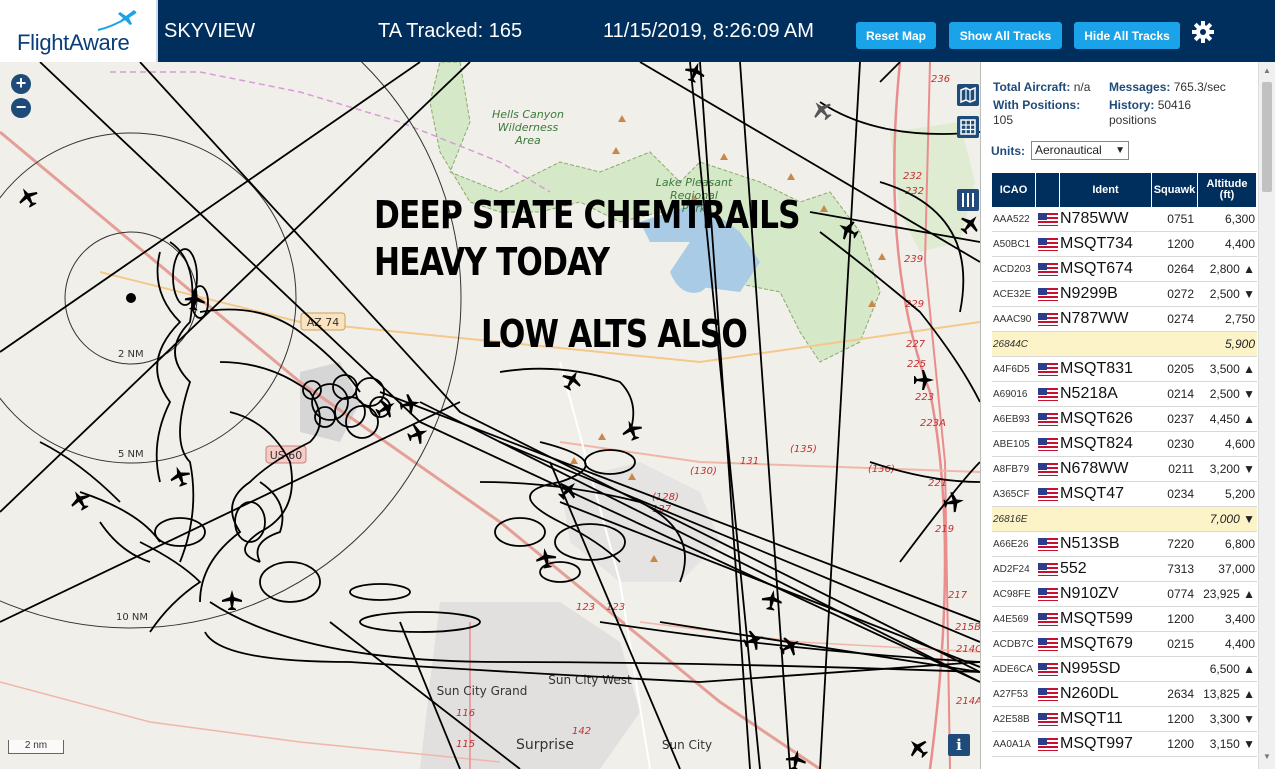 The image size is (1275, 769). What do you see at coordinates (131, 454) in the screenshot?
I see `range-ring-5nm: 5 NM` at bounding box center [131, 454].